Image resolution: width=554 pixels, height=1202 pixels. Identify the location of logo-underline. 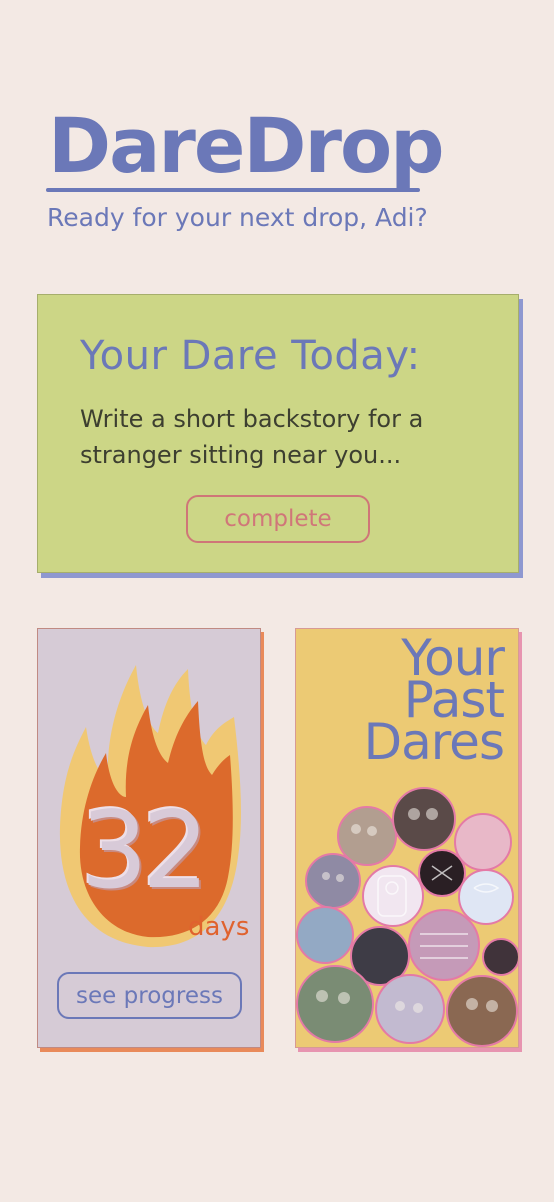
(233, 190).